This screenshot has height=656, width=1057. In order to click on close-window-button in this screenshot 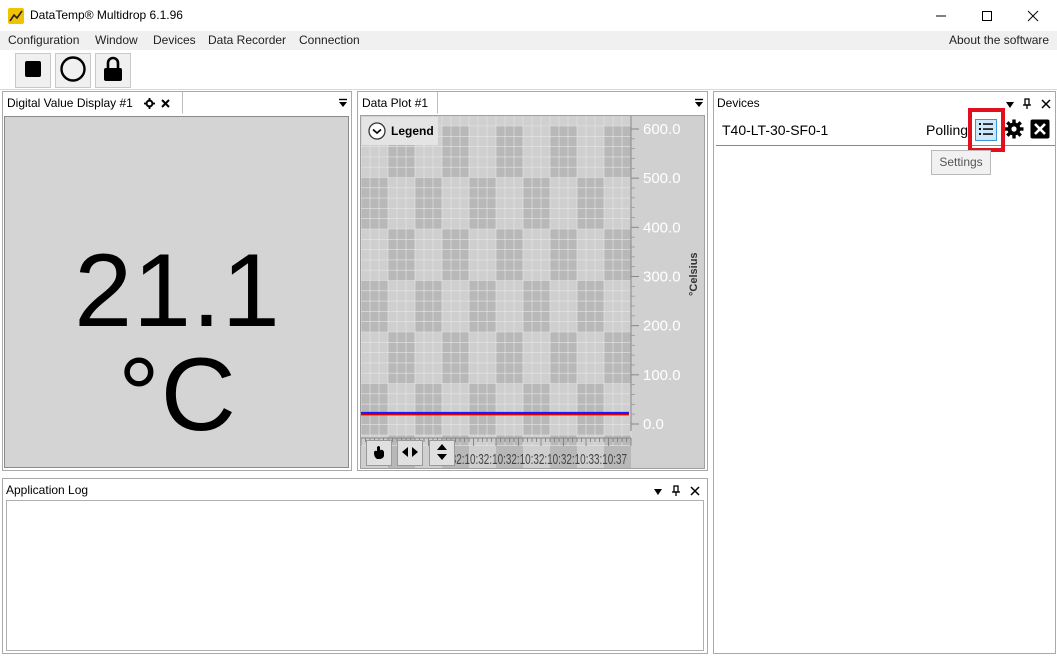, I will do `click(1033, 15)`.